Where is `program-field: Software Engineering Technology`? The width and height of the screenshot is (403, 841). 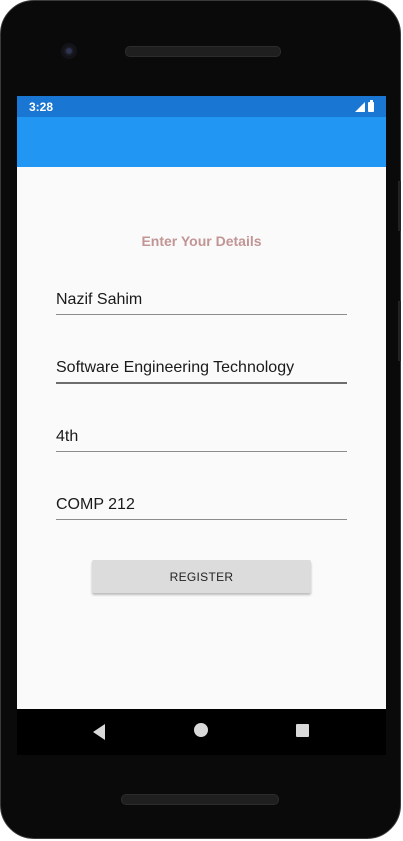
program-field: Software Engineering Technology is located at coordinates (201, 369).